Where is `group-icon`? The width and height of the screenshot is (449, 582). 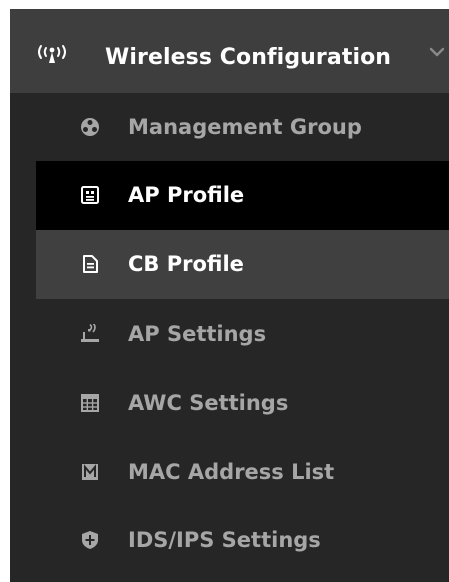 group-icon is located at coordinates (90, 127).